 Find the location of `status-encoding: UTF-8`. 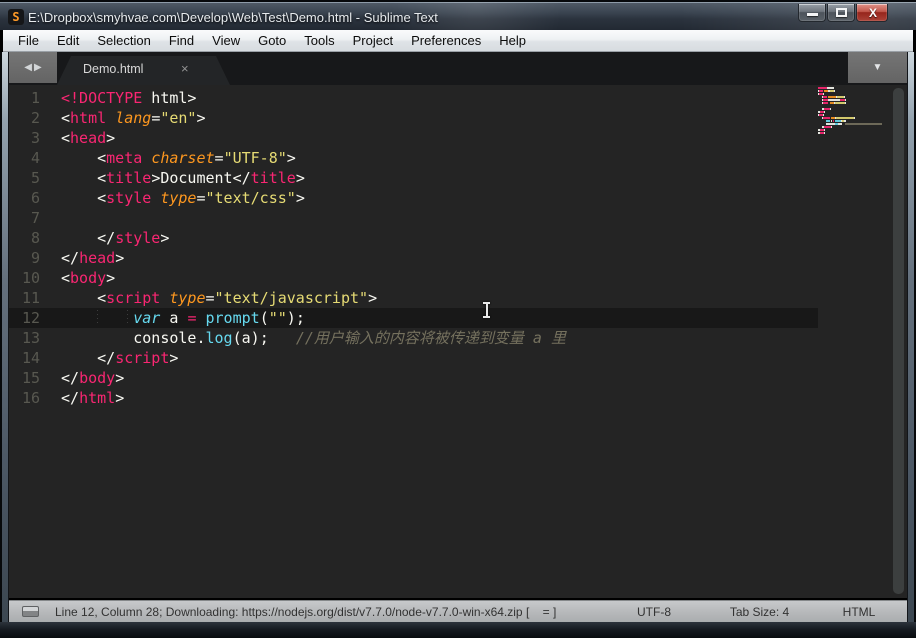

status-encoding: UTF-8 is located at coordinates (654, 612).